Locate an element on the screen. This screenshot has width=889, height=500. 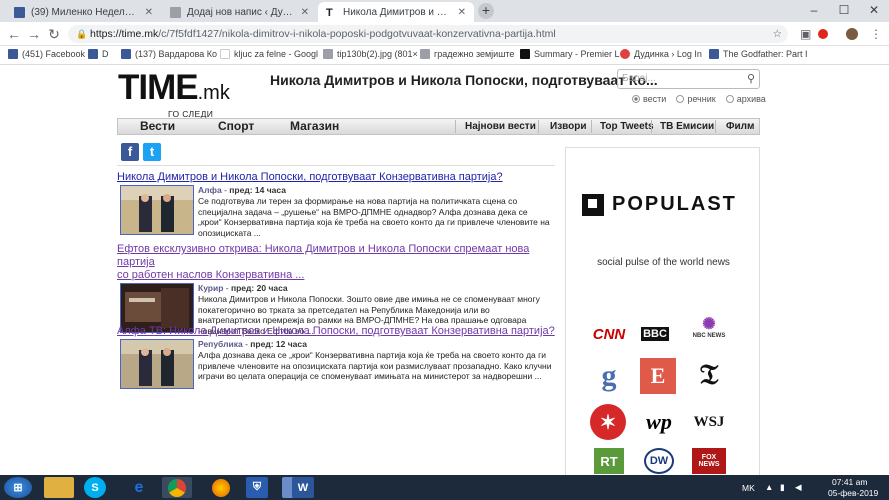
windows-taskbar: ⊞ S e ⛨ W MK ▲ ▮ ◀ 07:41 am 05-фев-2019 is located at coordinates (444, 487).